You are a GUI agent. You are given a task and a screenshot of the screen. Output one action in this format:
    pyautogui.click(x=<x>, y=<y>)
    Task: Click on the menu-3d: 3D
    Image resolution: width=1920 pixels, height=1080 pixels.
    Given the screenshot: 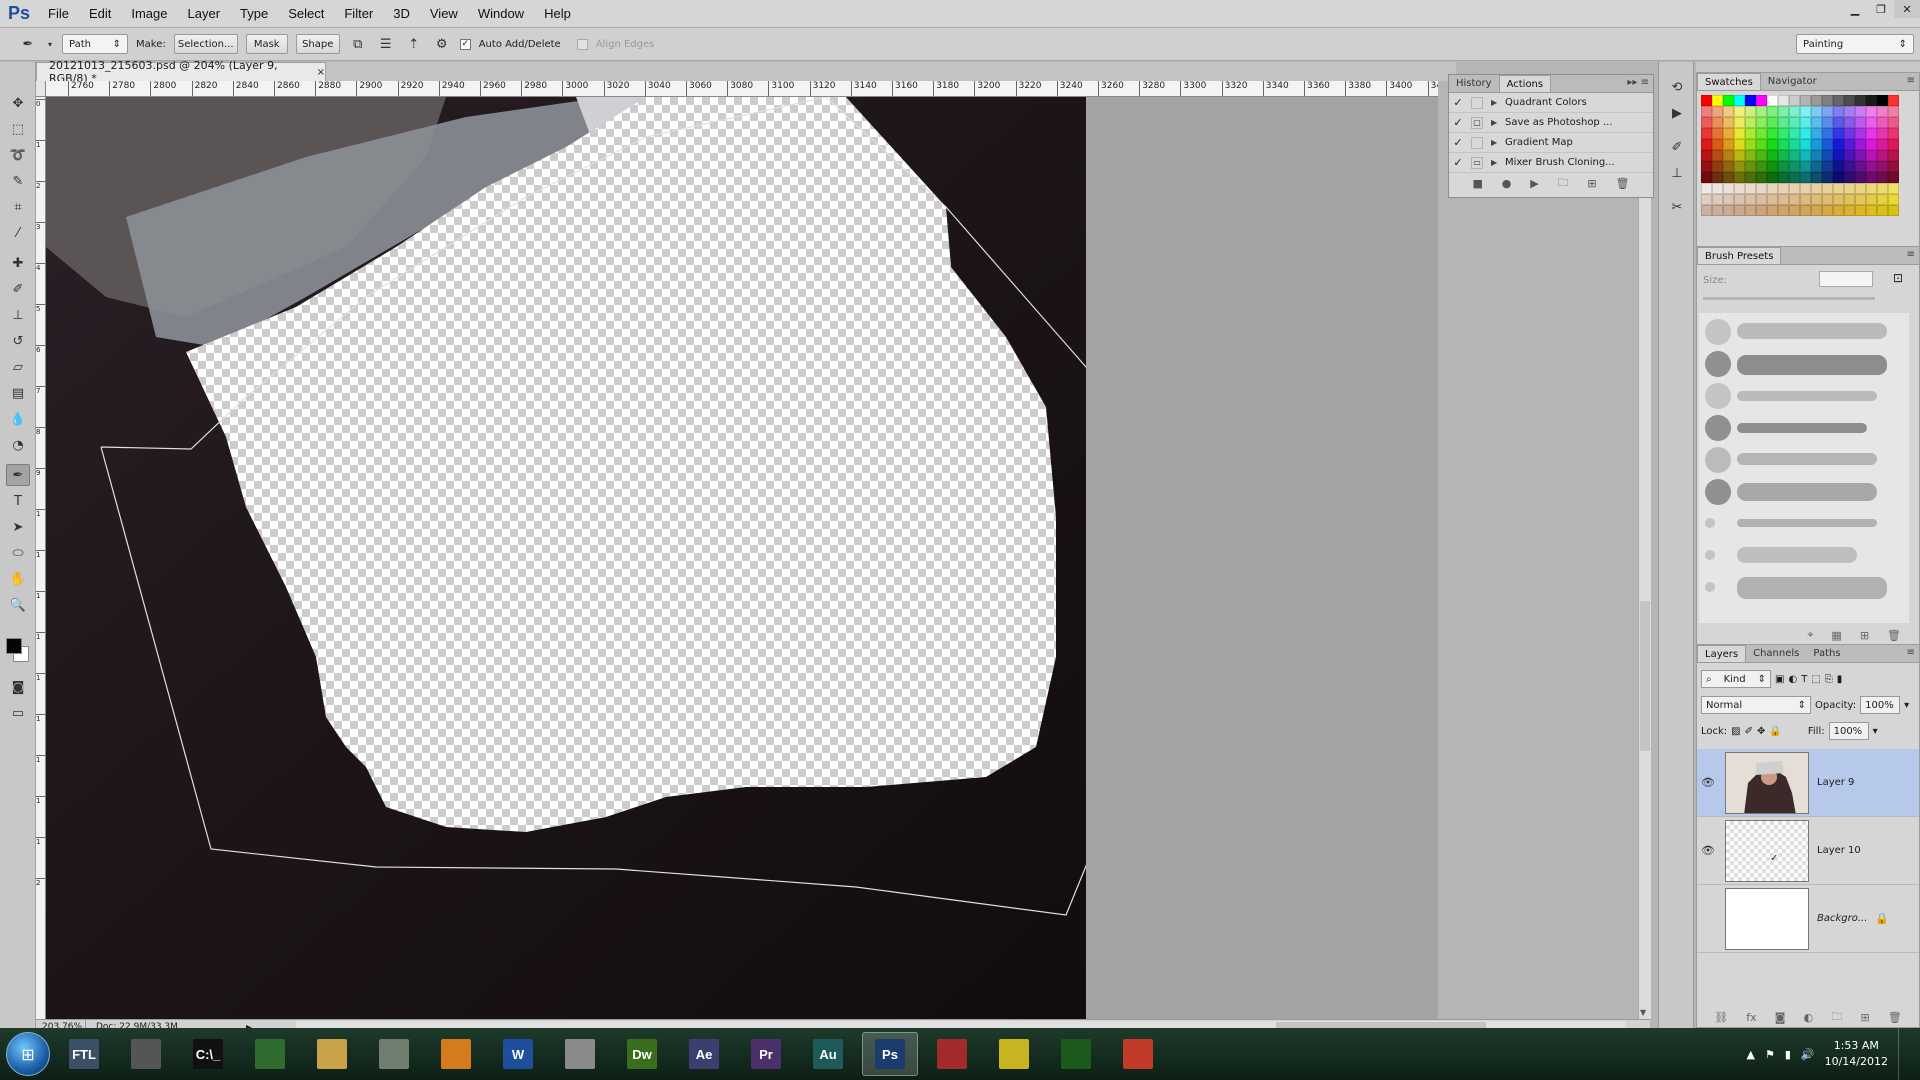 What is the action you would take?
    pyautogui.click(x=401, y=14)
    